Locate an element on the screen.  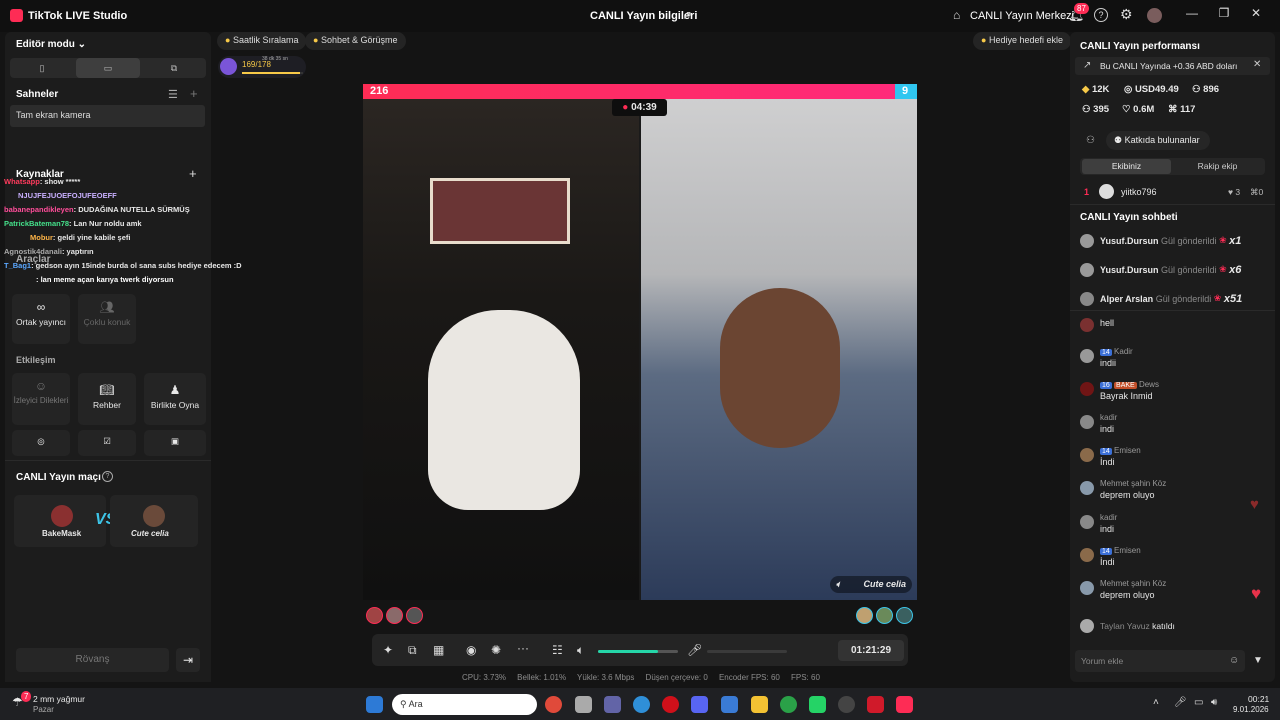
viewers-icon: ⚇ is located at coordinates (1196, 89).